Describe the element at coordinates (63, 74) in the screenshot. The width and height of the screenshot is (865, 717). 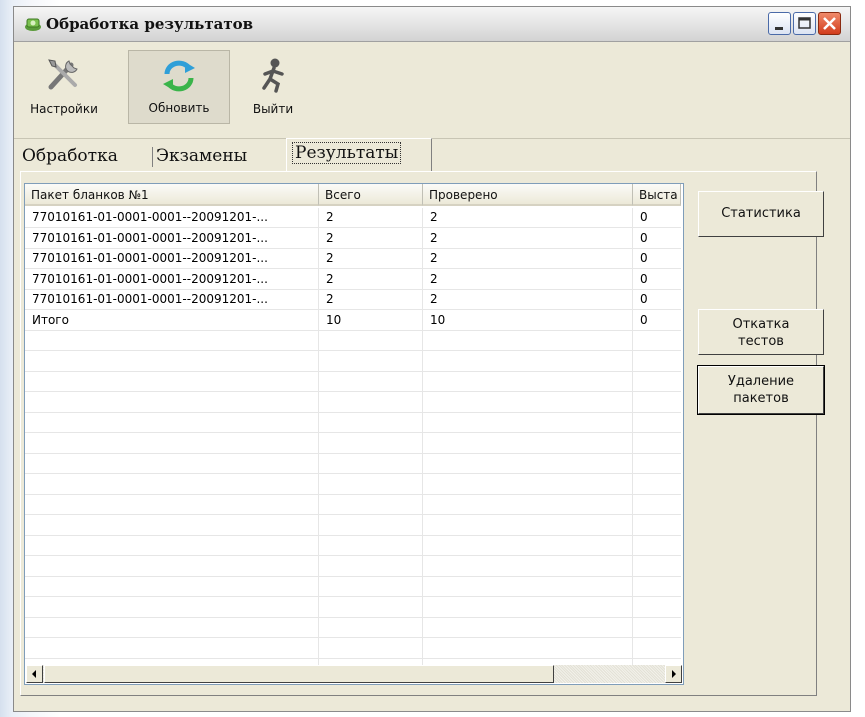
I see `tools-icon` at that location.